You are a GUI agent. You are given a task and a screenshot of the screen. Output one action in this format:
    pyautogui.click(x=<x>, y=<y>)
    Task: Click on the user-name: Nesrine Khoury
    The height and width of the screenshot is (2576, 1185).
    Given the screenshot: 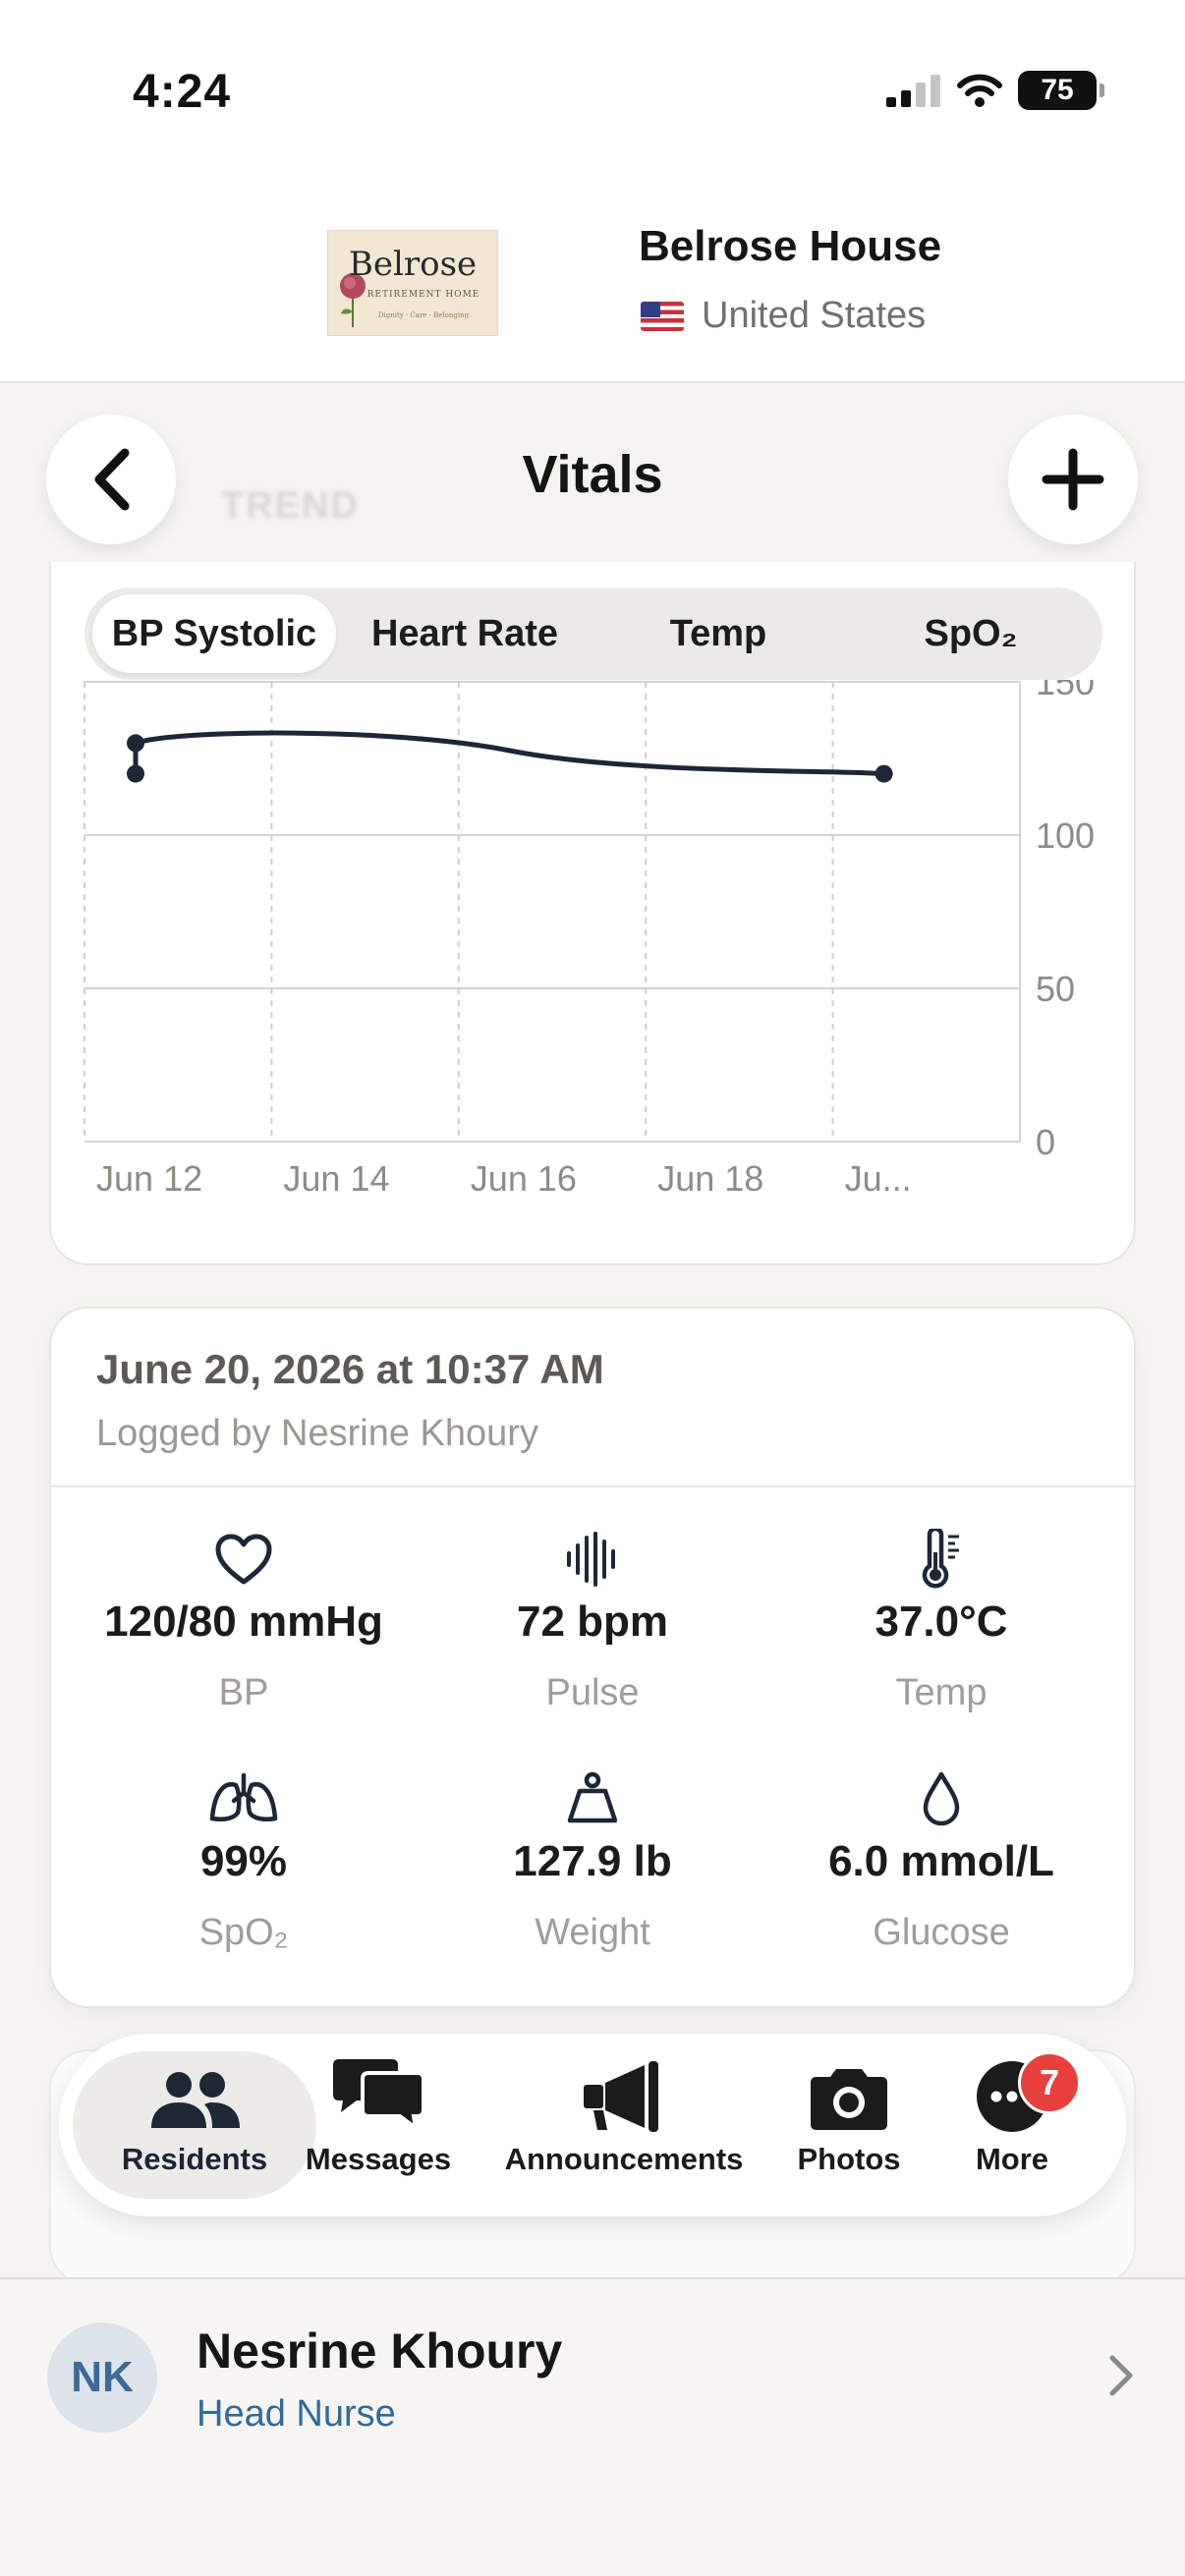 What is the action you would take?
    pyautogui.click(x=380, y=2351)
    